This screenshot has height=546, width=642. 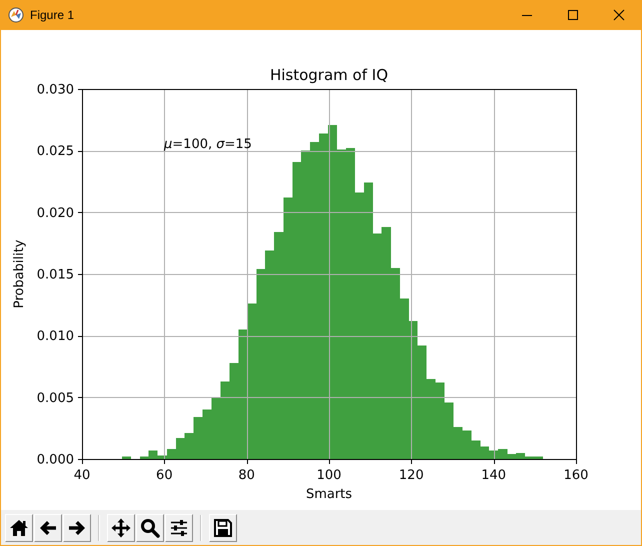 I want to click on y-tick-label: 0.020, so click(x=55, y=213).